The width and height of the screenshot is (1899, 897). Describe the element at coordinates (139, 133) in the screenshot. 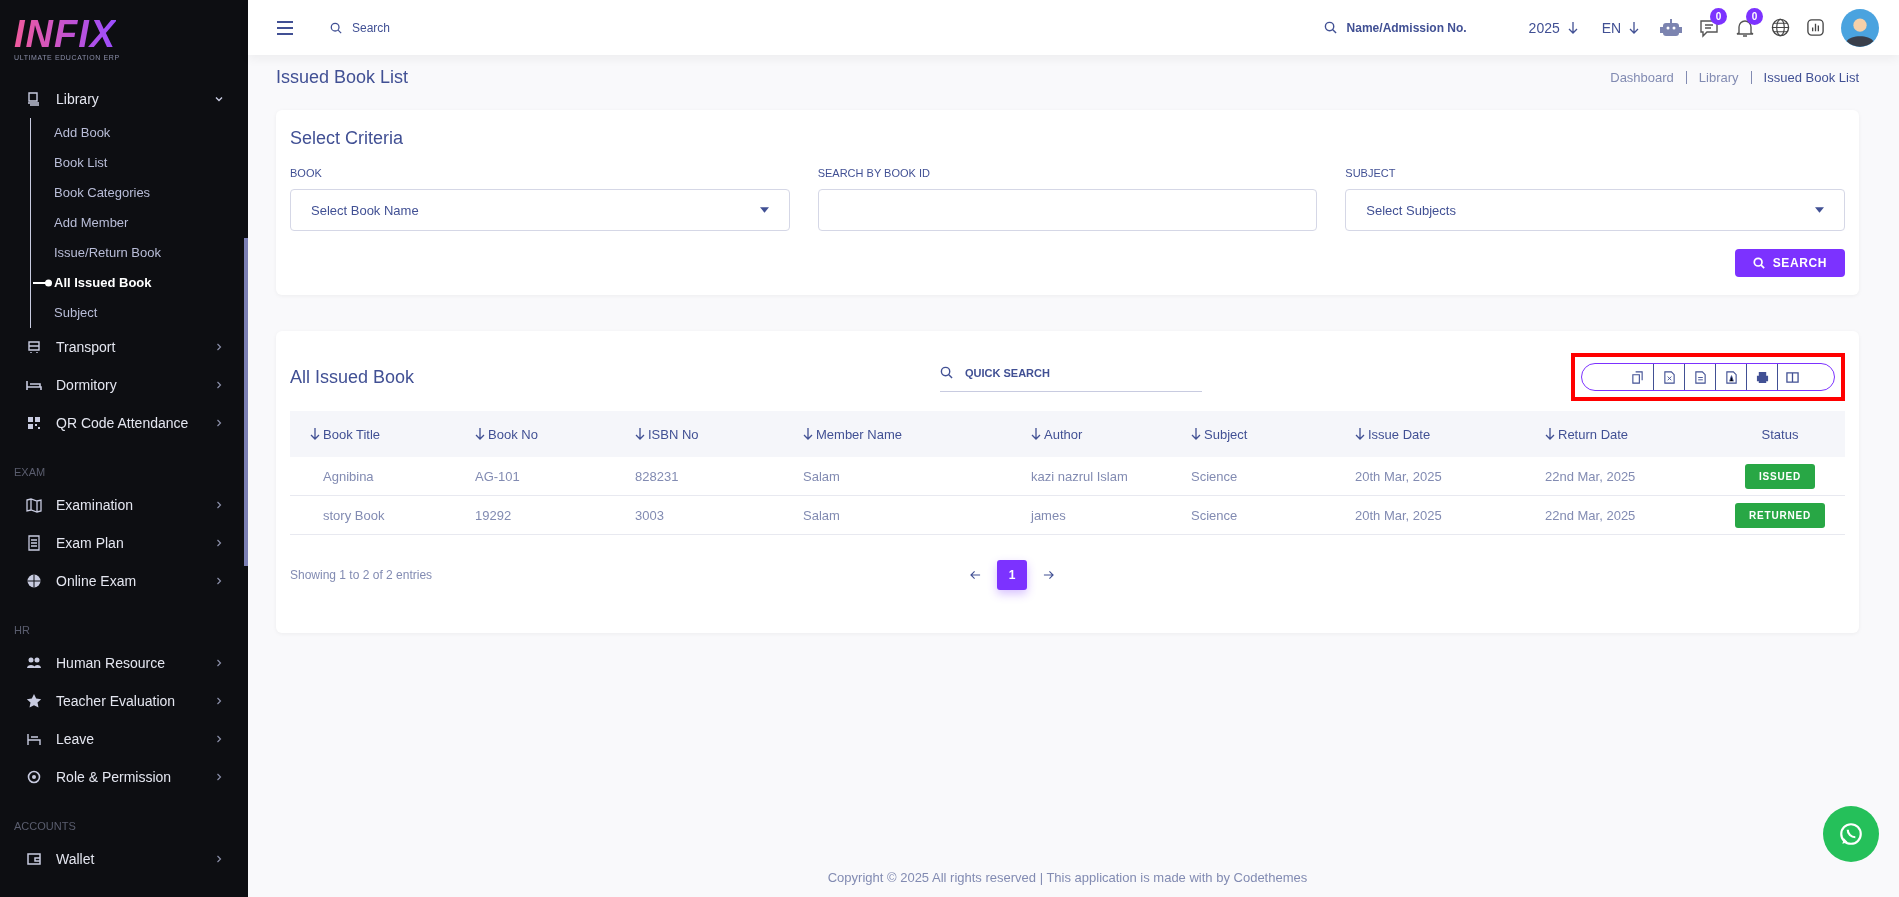

I see `submenu-item: Add Book` at that location.